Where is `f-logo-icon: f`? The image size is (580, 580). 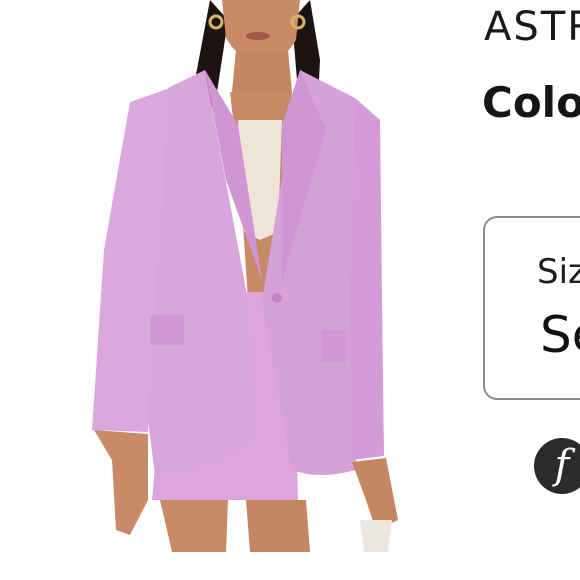 f-logo-icon: f is located at coordinates (557, 466).